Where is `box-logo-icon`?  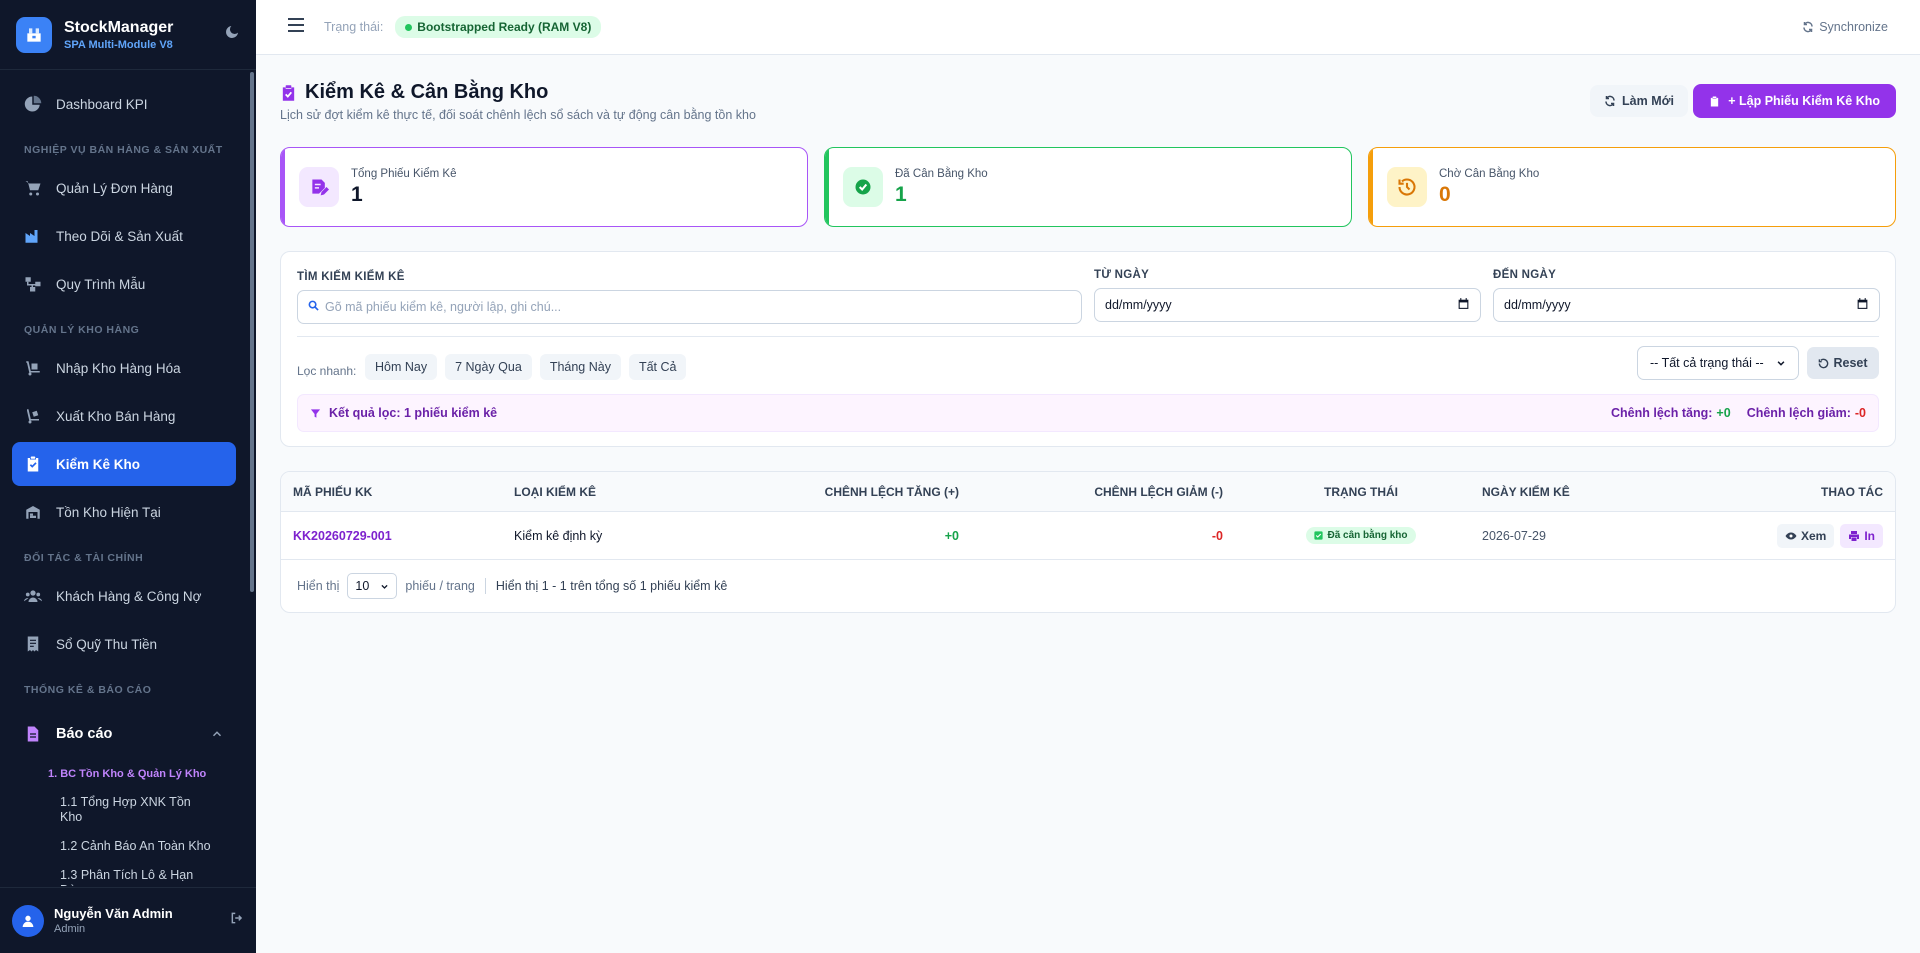
box-logo-icon is located at coordinates (34, 34).